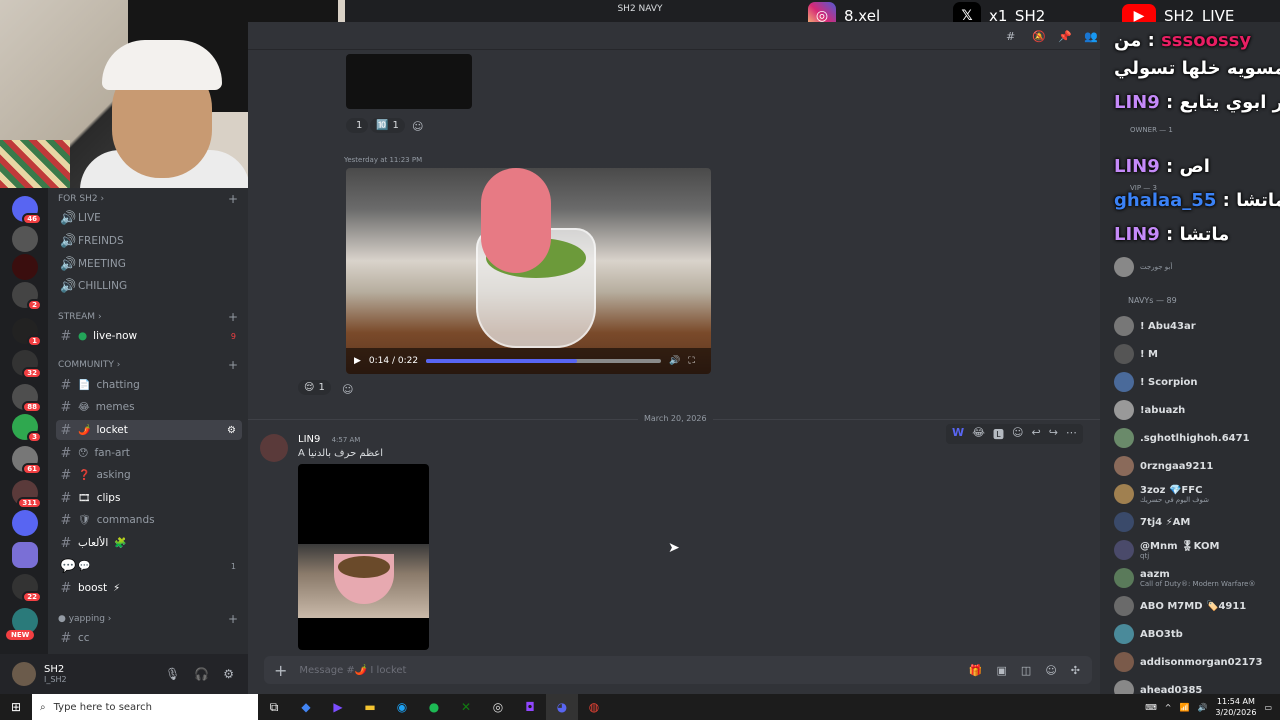  I want to click on chevron-up-icon: ^, so click(1168, 707).